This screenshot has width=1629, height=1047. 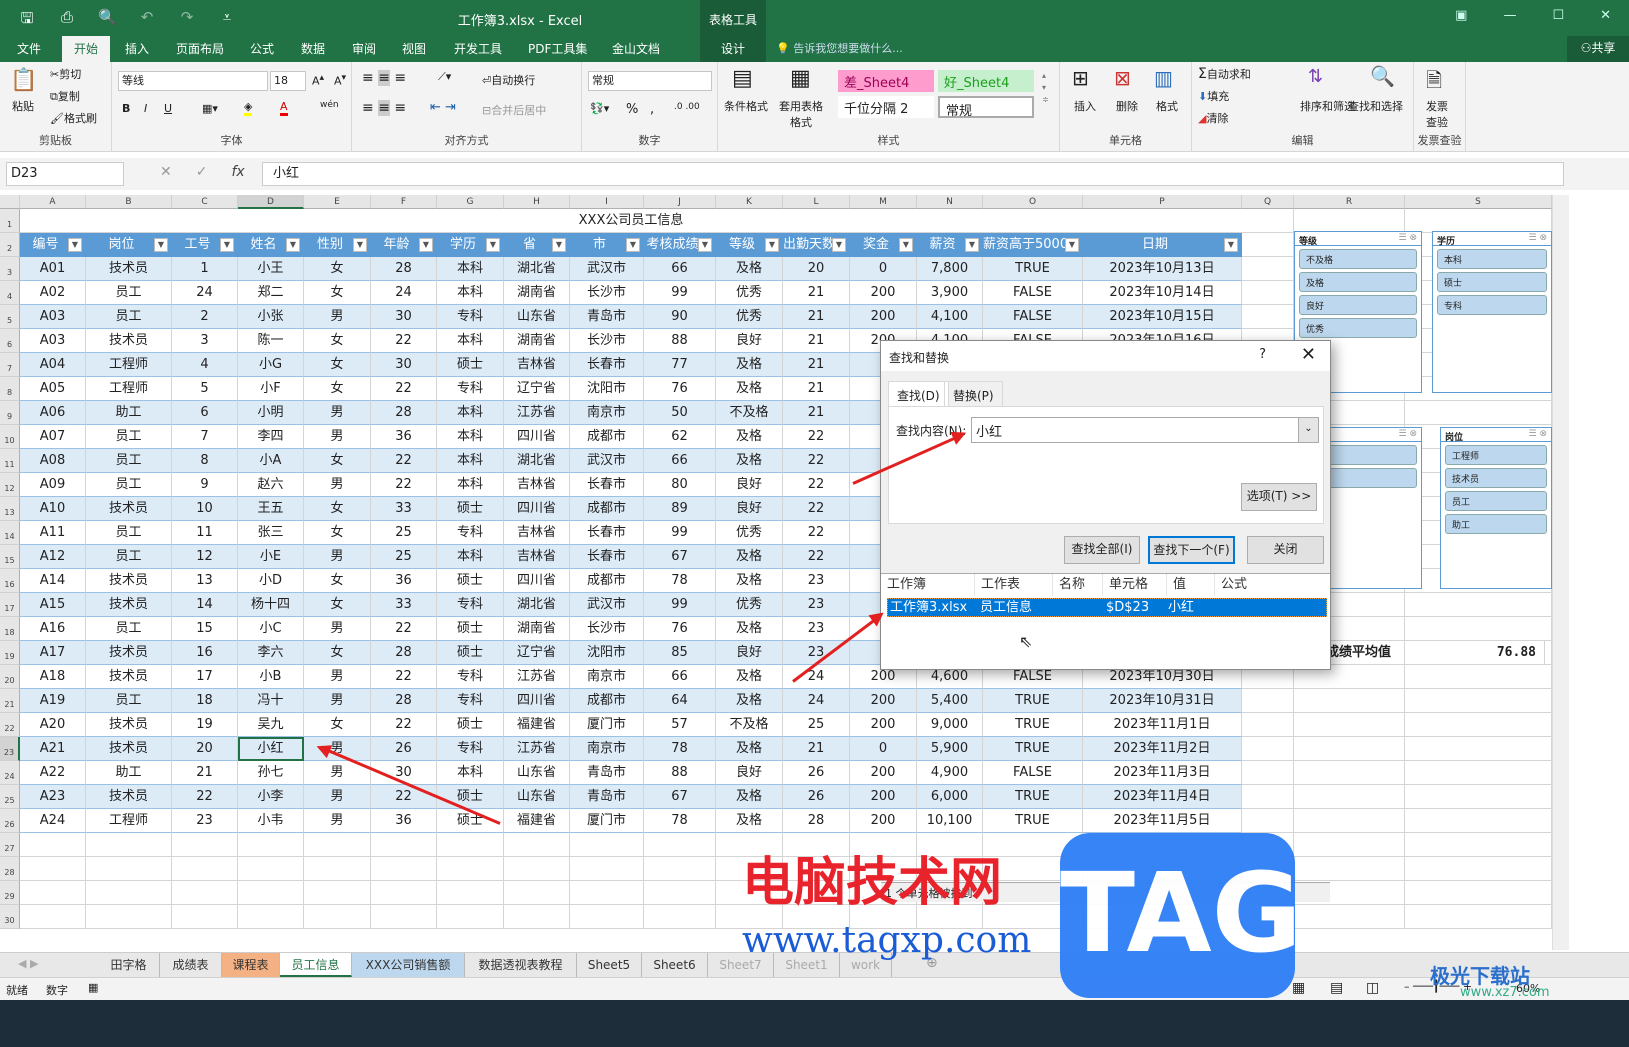 I want to click on table-cell: 26, so click(x=816, y=773).